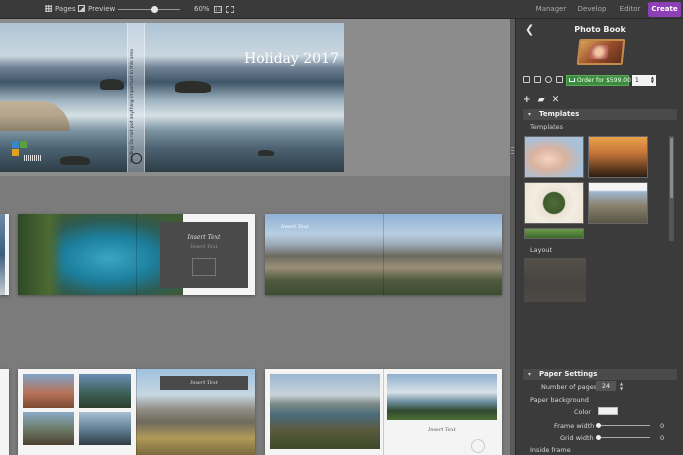 The height and width of the screenshot is (455, 683). Describe the element at coordinates (577, 438) in the screenshot. I see `grid-width-label: Grid width` at that location.